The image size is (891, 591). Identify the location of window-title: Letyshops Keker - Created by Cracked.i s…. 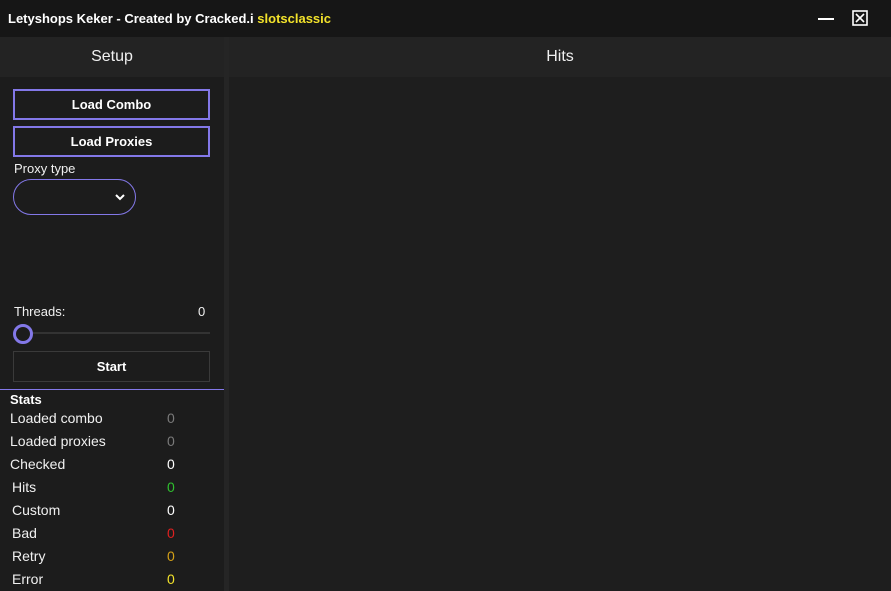
(169, 18).